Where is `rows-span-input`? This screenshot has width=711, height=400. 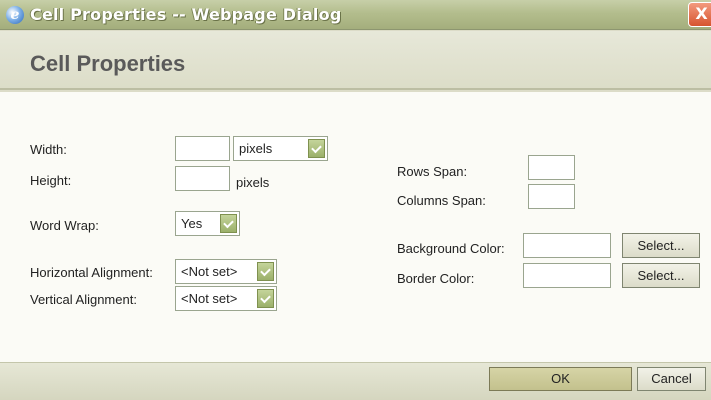
rows-span-input is located at coordinates (551, 167).